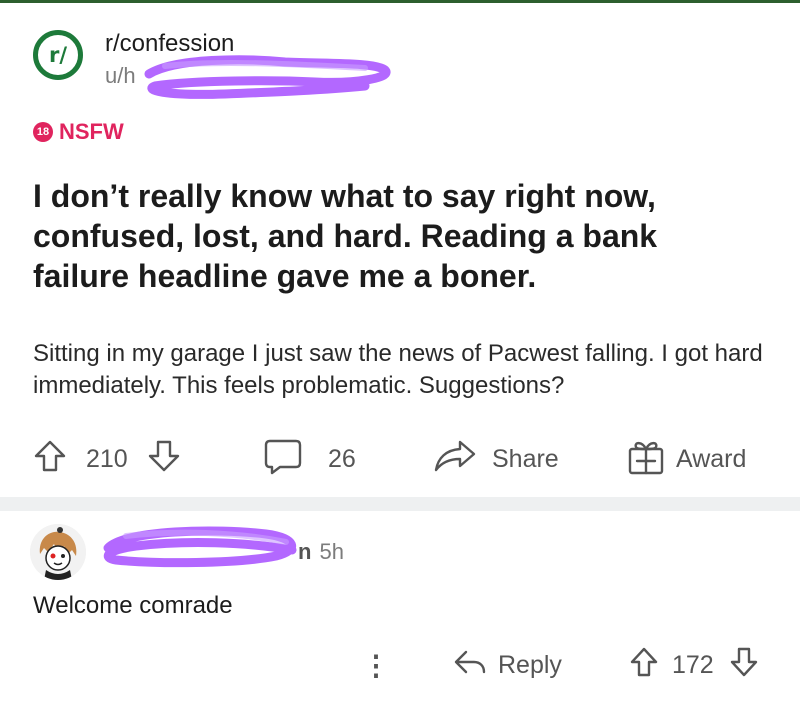 Image resolution: width=800 pixels, height=701 pixels. What do you see at coordinates (283, 459) in the screenshot?
I see `comment-icon` at bounding box center [283, 459].